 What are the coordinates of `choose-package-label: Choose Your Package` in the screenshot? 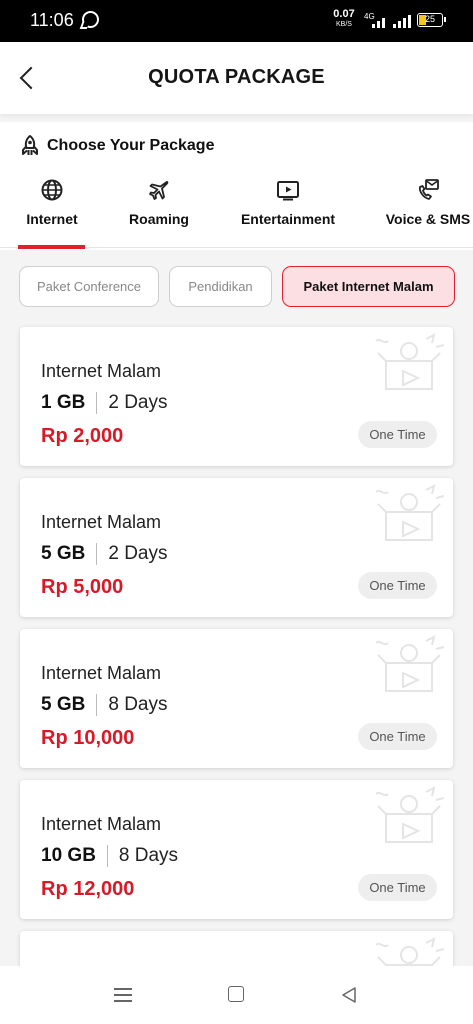 It's located at (131, 145).